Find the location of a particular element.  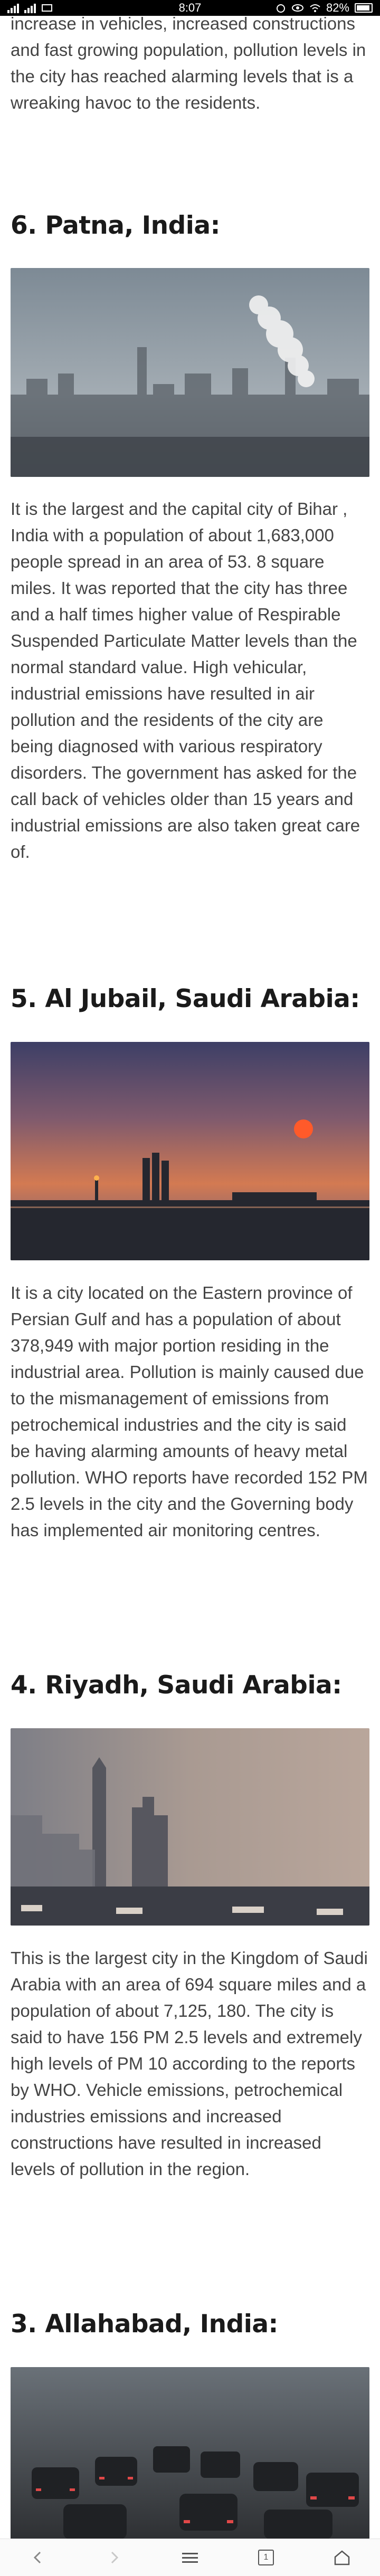

forward-button is located at coordinates (114, 2557).